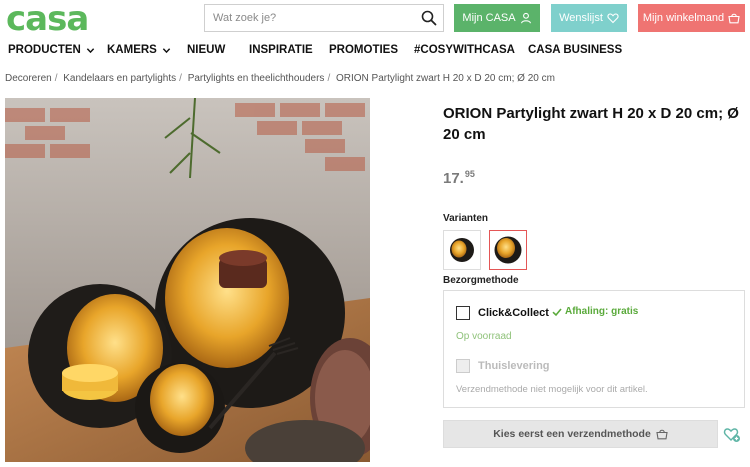  Describe the element at coordinates (525, 18) in the screenshot. I see `user-icon` at that location.